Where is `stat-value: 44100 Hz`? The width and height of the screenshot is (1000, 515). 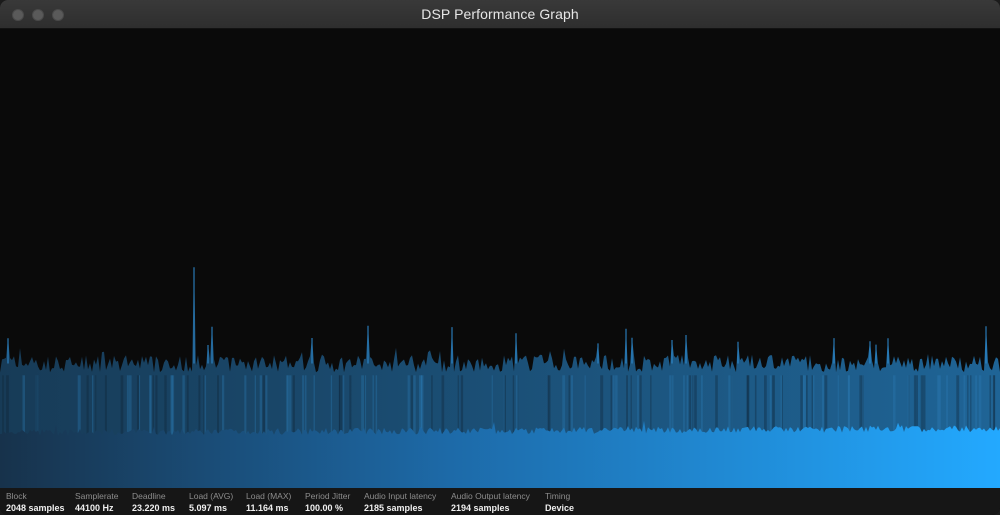 stat-value: 44100 Hz is located at coordinates (94, 508).